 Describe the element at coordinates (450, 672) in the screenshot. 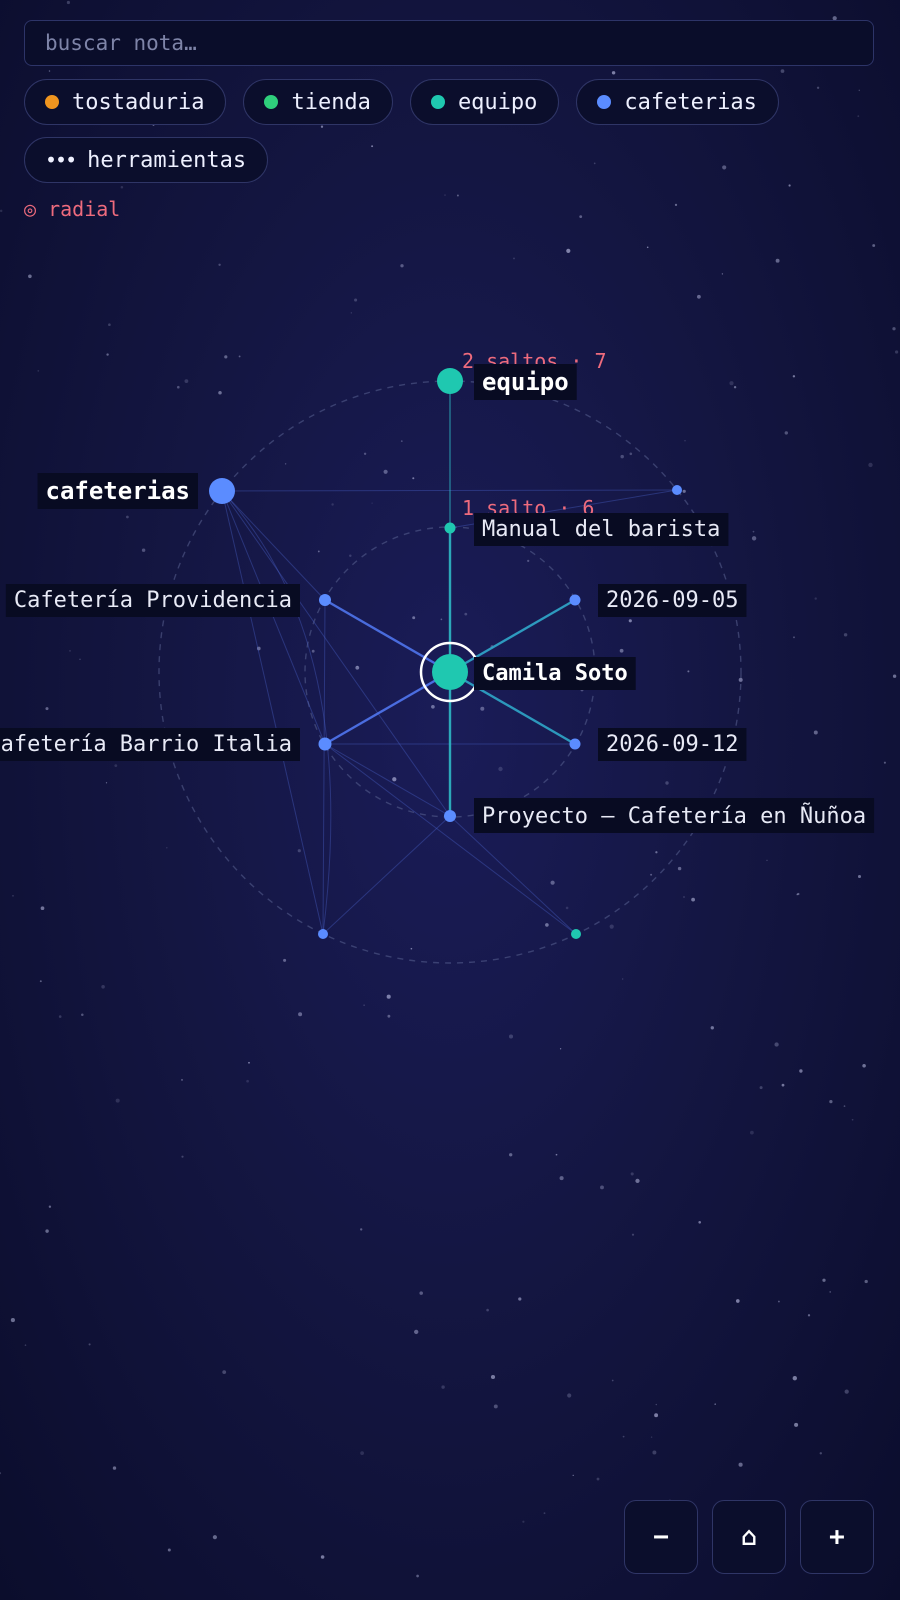

I see `node-camila-soto` at that location.